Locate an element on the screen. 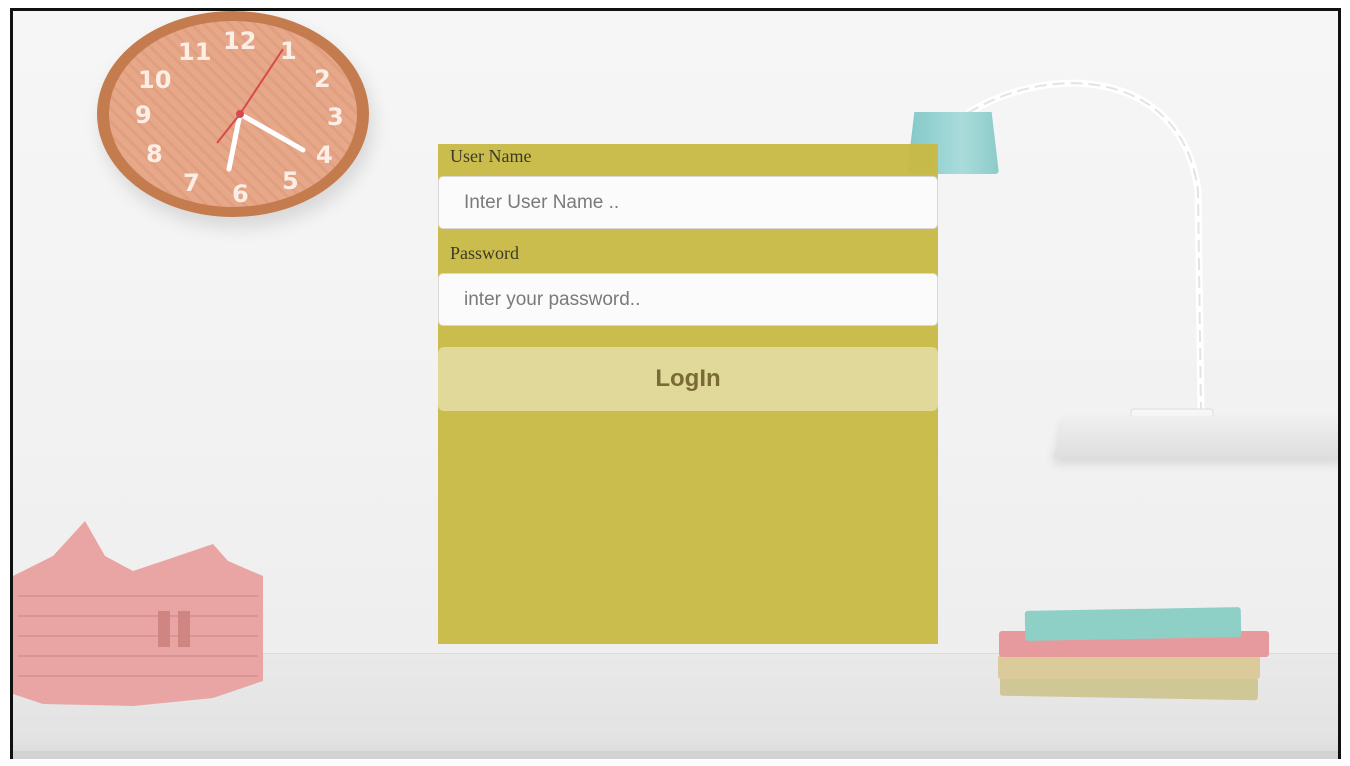 This screenshot has height=766, width=1350. wall-shelf is located at coordinates (1195, 437).